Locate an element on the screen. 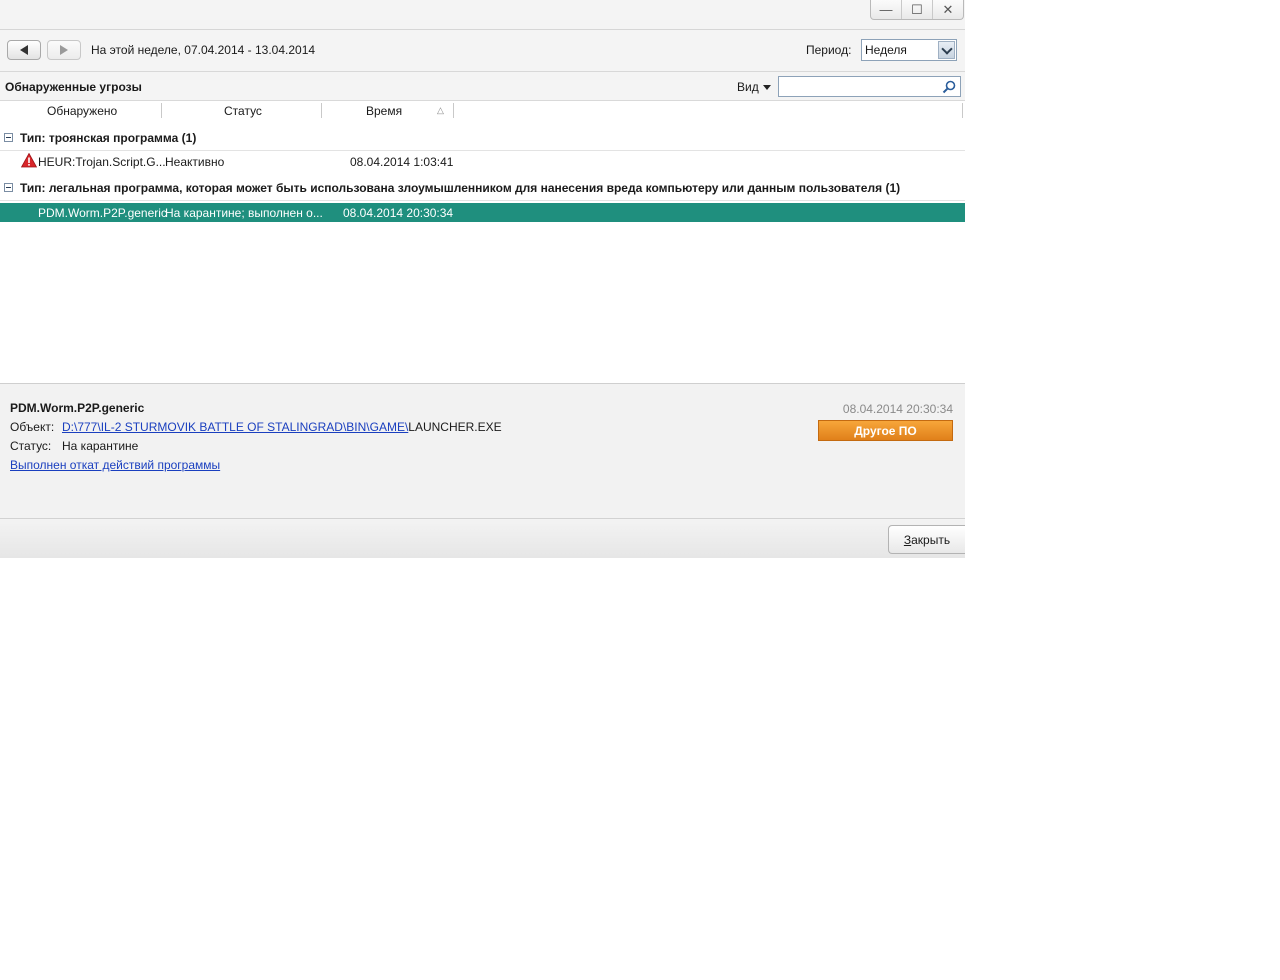  close-button: Закрыть is located at coordinates (926, 539).